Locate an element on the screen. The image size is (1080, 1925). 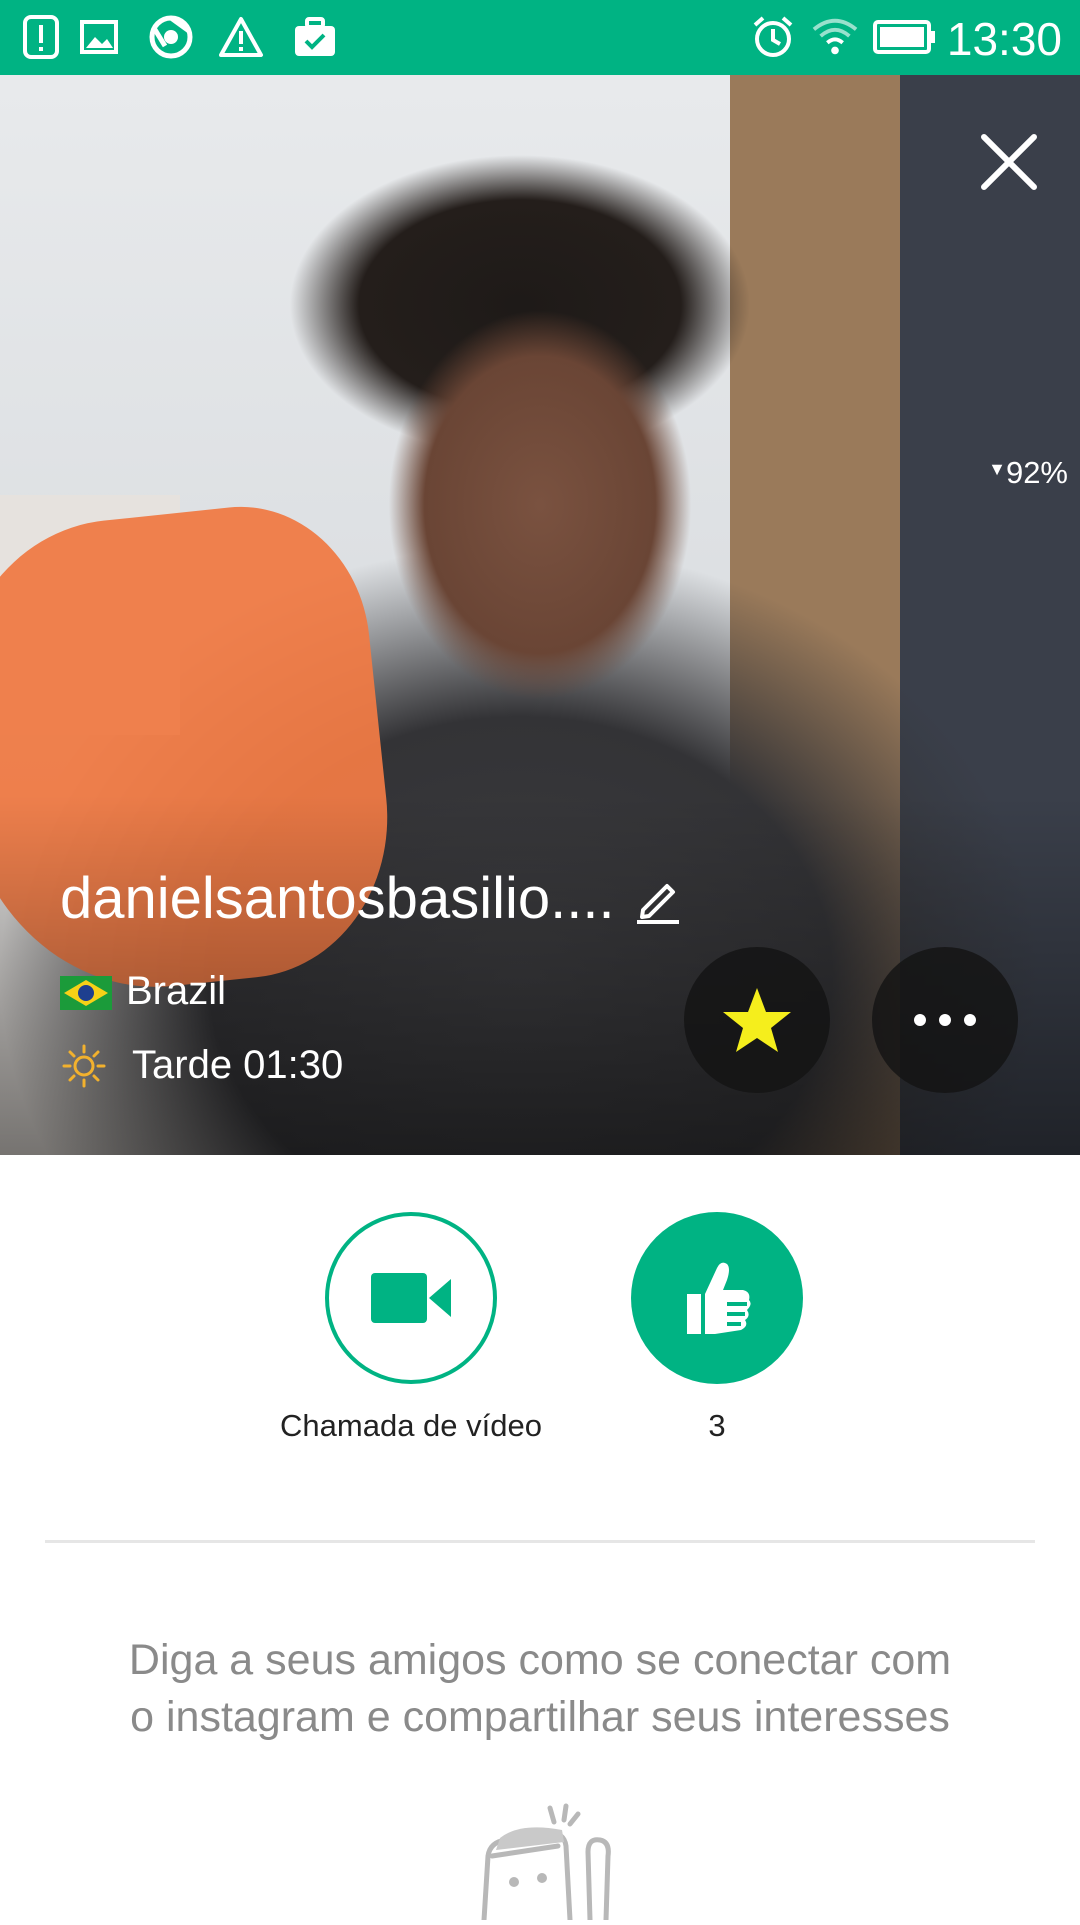
promo-illustration is located at coordinates (560, 1861).